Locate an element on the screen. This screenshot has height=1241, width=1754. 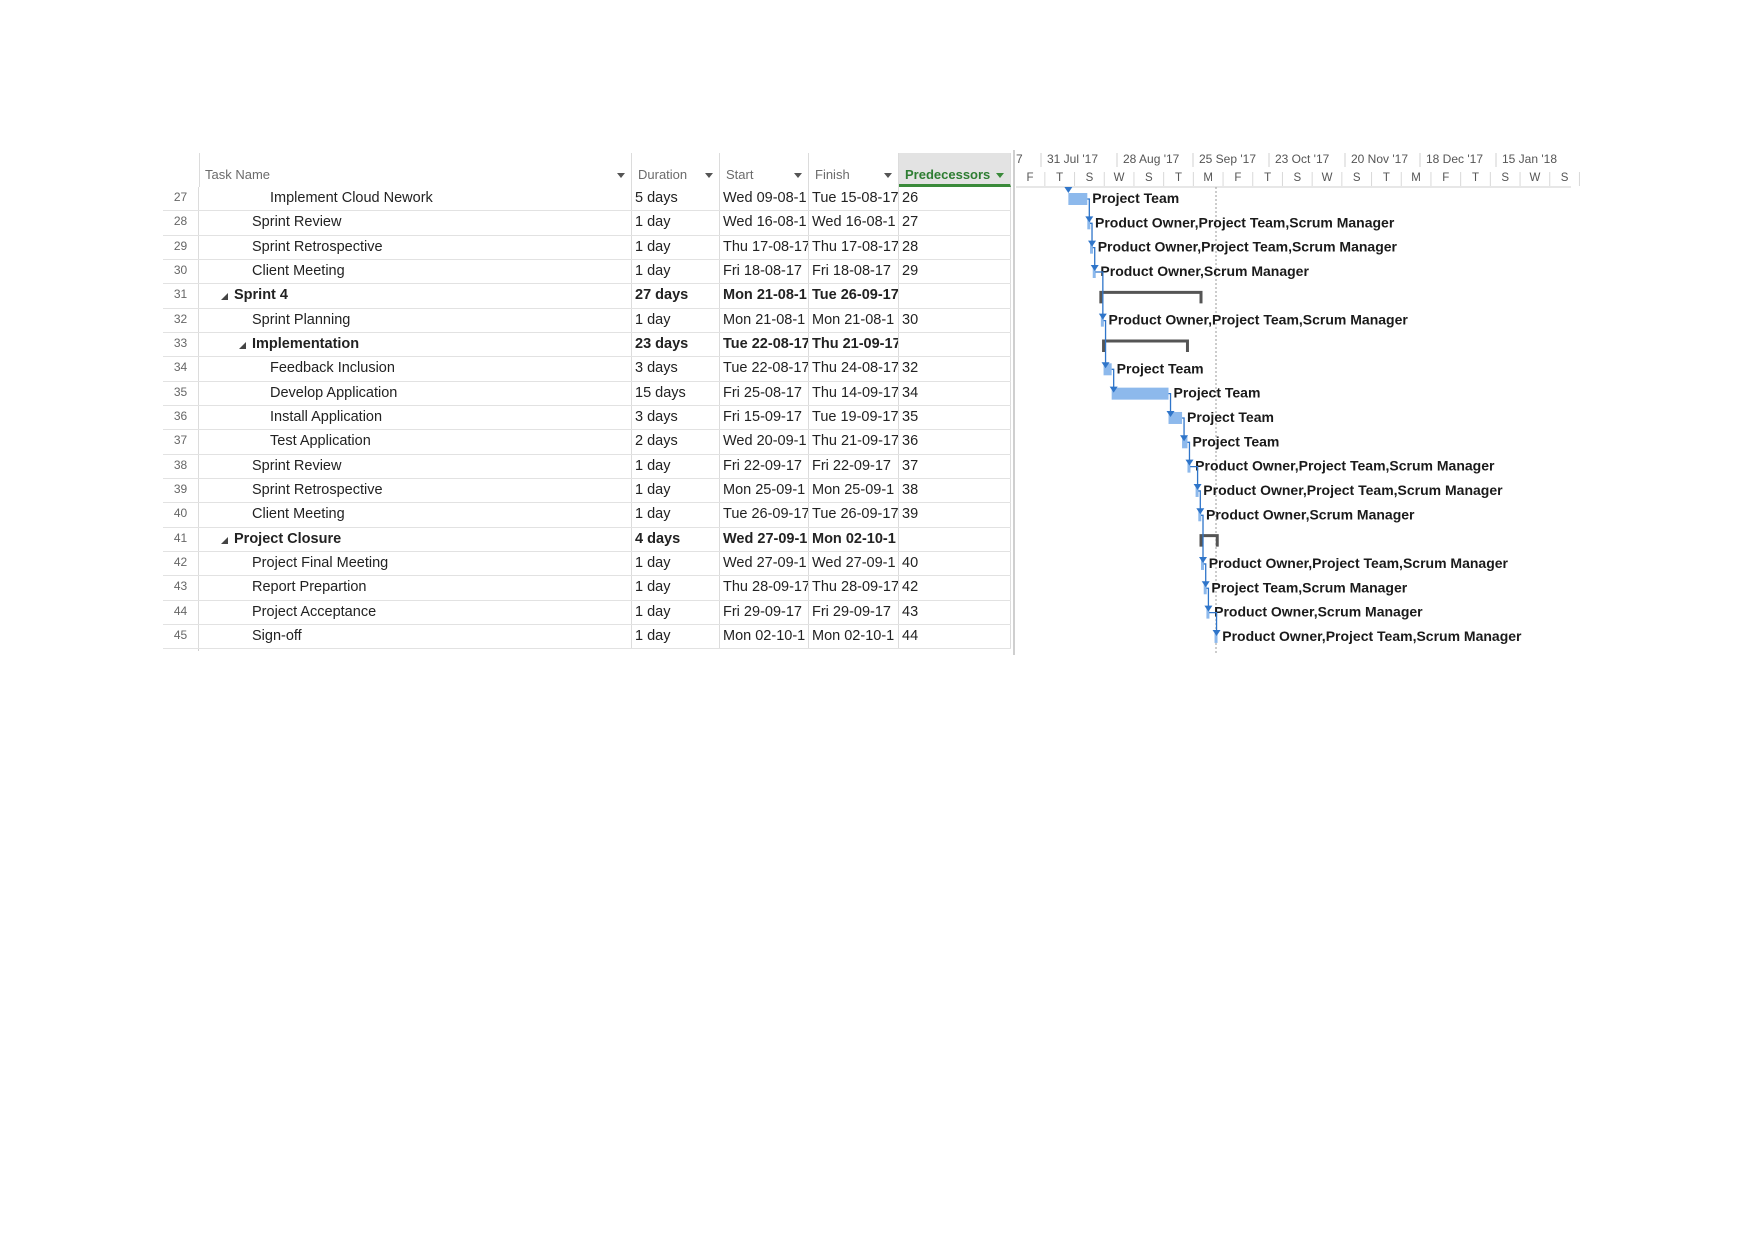
major-timescale-label: 25 Sep '17 is located at coordinates (1227, 159).